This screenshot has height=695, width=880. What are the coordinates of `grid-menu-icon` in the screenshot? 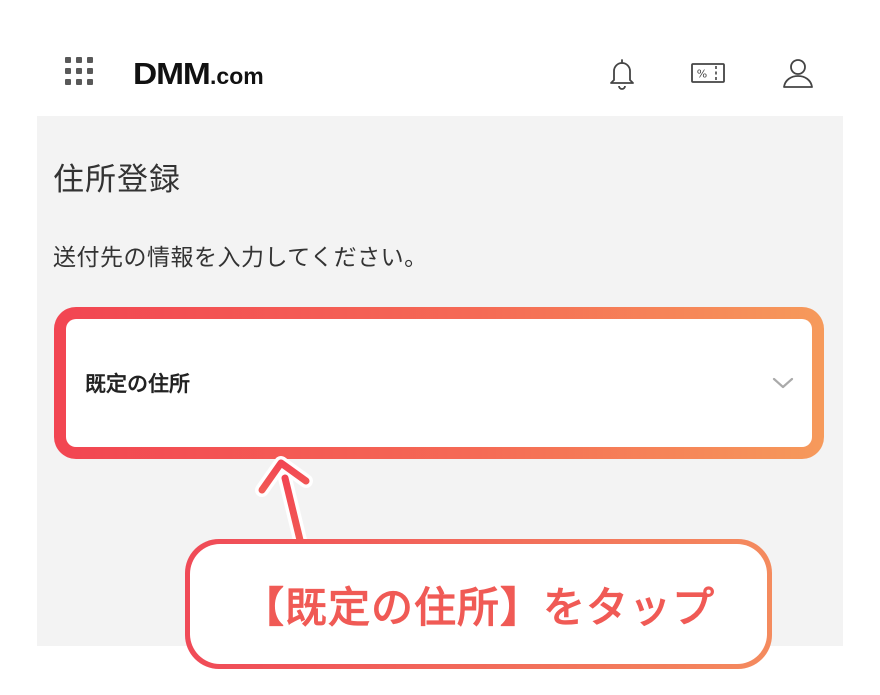 It's located at (80, 72).